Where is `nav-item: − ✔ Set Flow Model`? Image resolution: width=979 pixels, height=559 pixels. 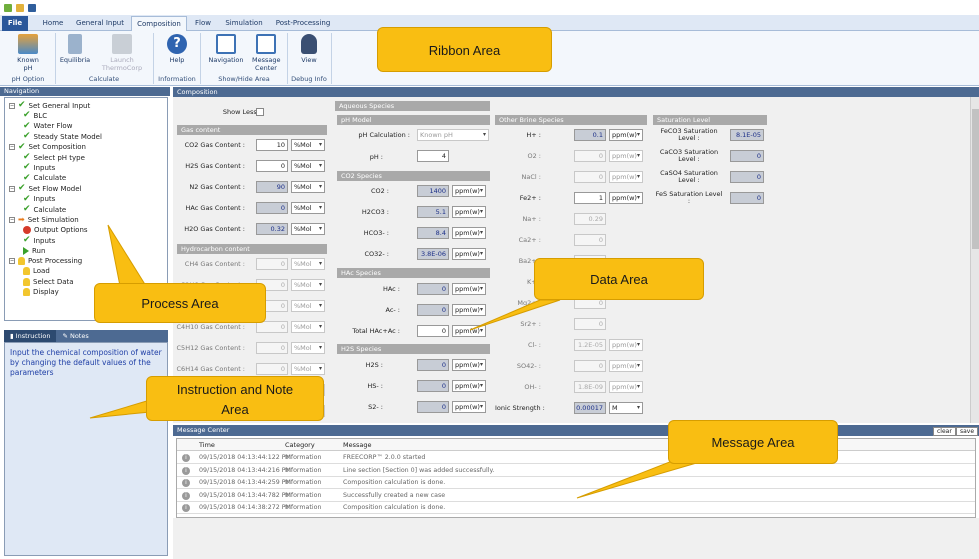 nav-item: − ✔ Set Flow Model is located at coordinates (45, 188).